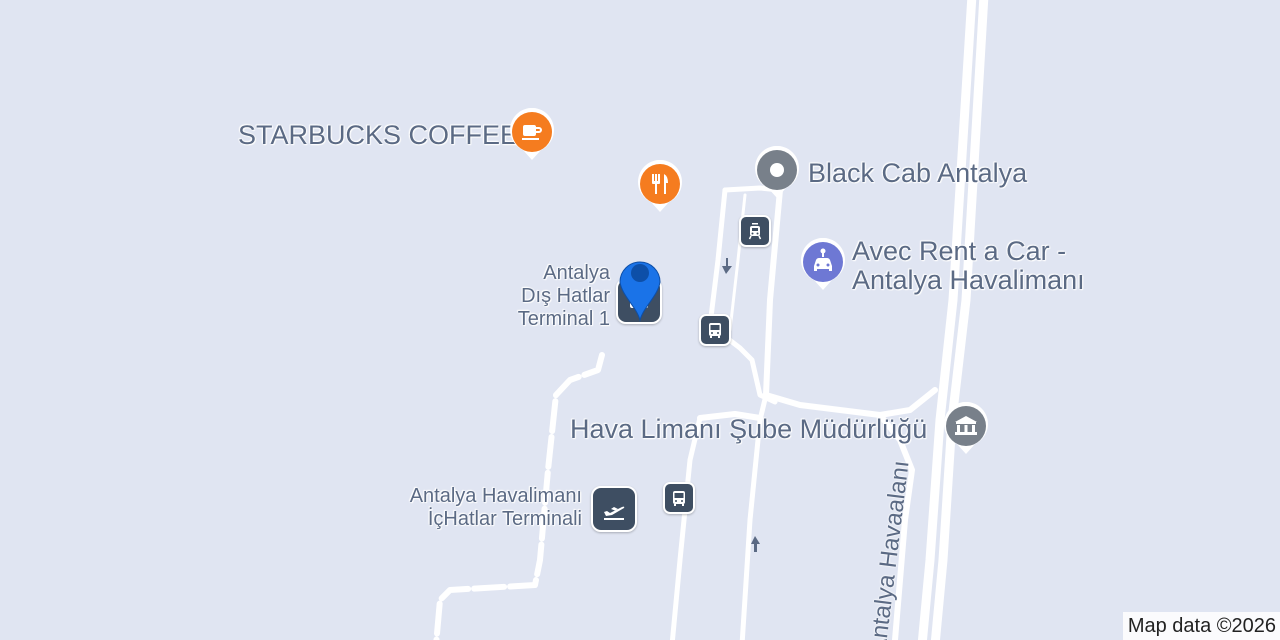  I want to click on place-label-terminal1-line1: Antalya, so click(576, 273).